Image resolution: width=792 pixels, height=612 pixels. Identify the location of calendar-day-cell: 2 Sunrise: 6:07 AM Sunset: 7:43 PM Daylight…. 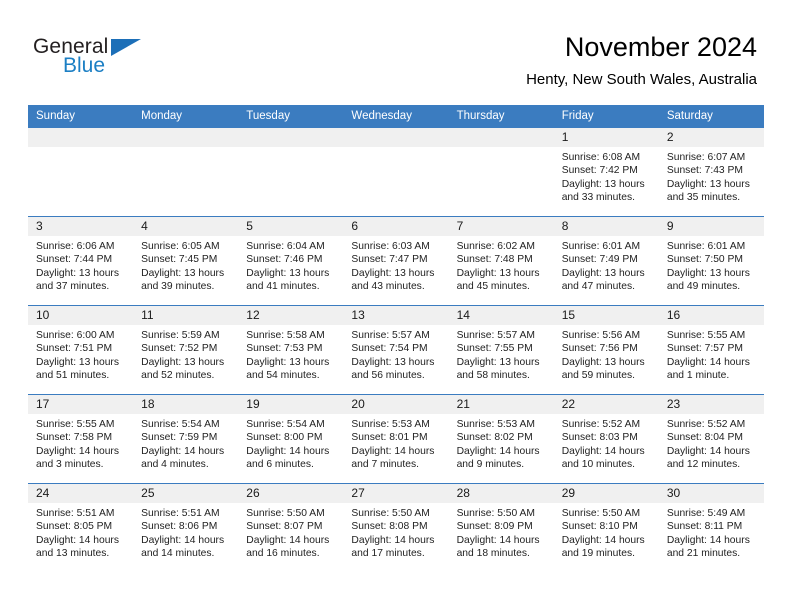
(711, 172).